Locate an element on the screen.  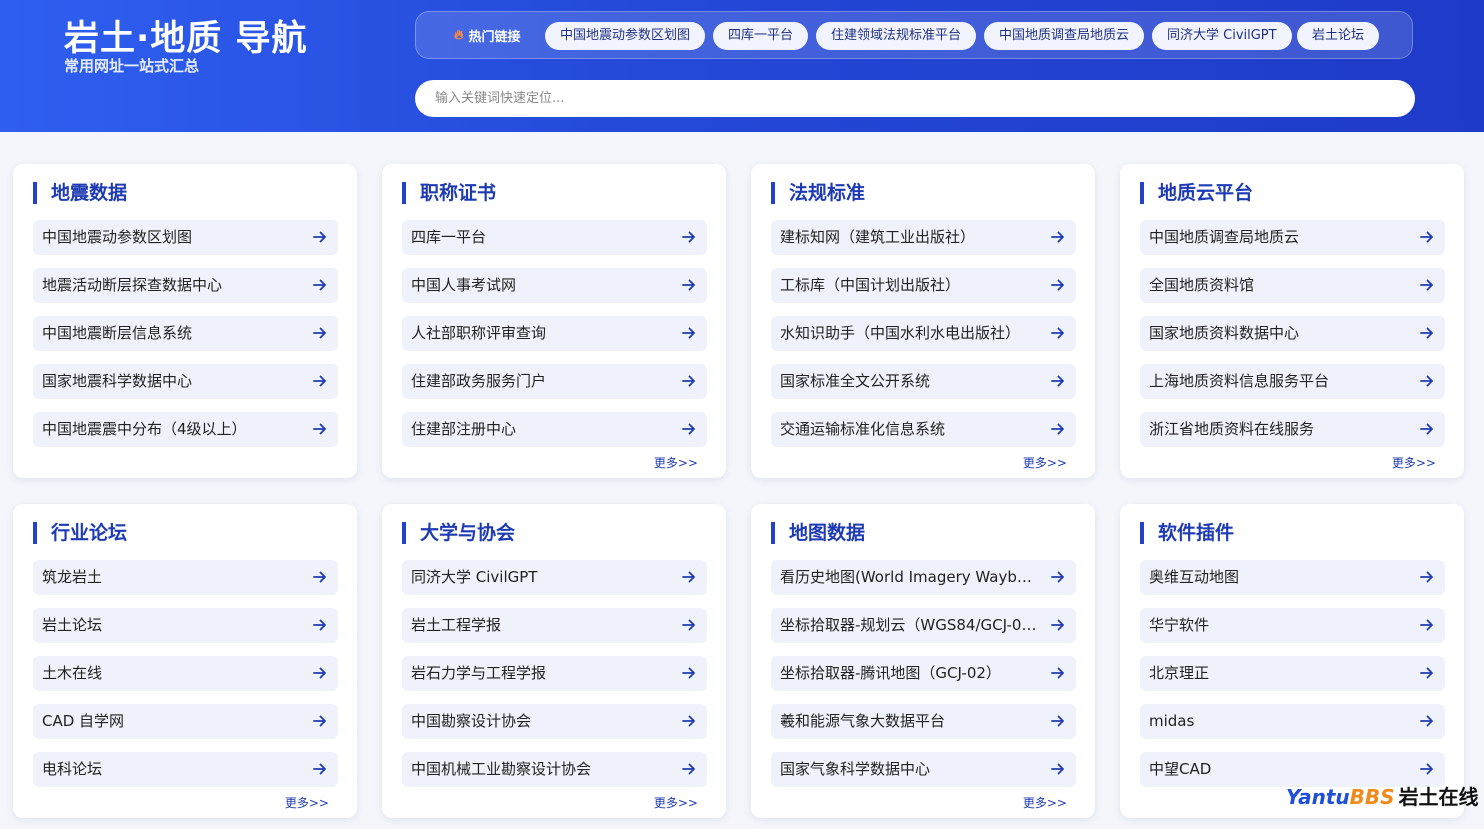
link-label: 中国机械工业勘察设计协会 is located at coordinates (501, 769).